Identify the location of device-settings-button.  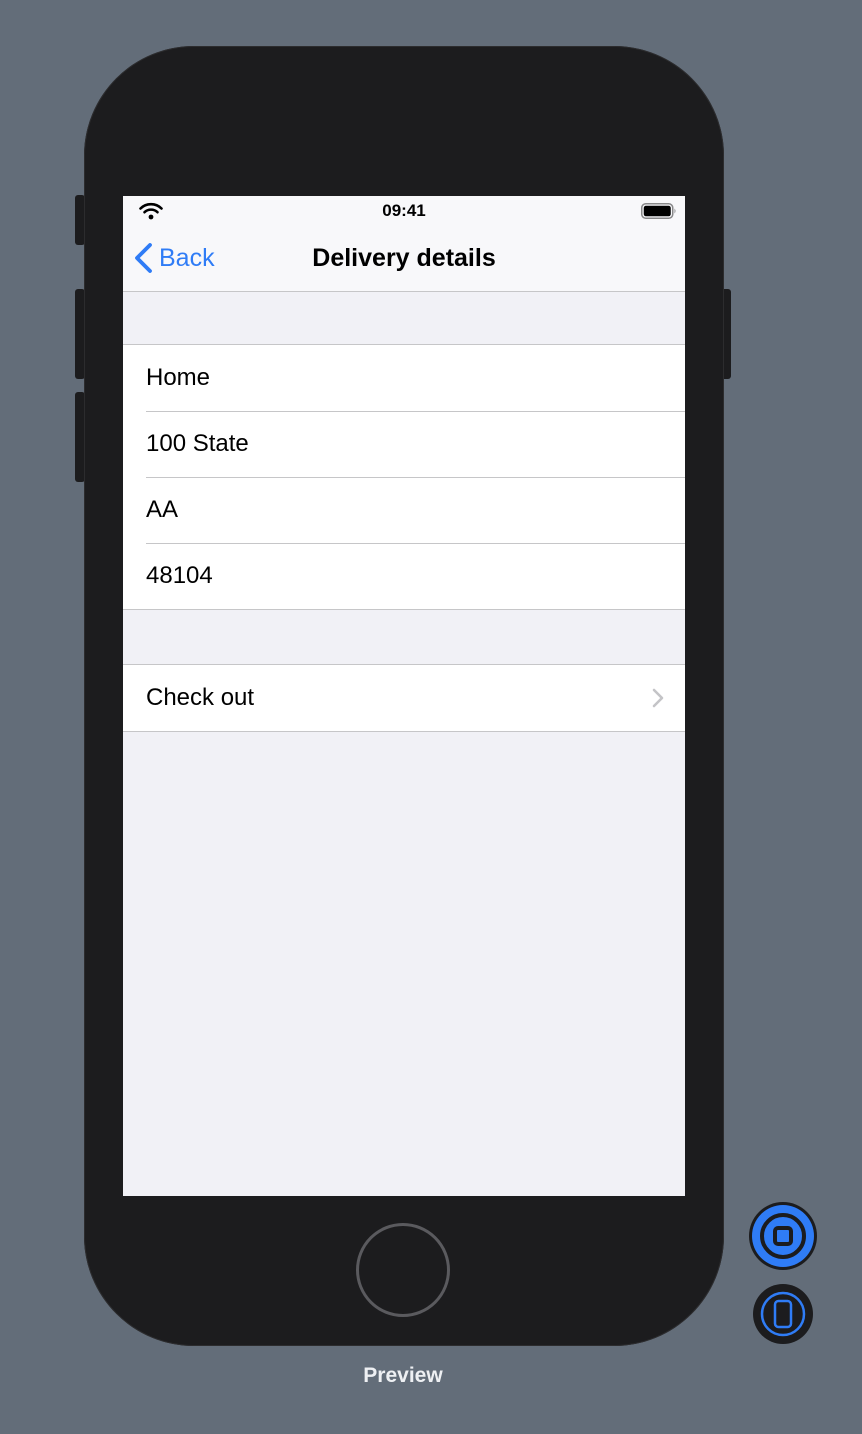
(783, 1314).